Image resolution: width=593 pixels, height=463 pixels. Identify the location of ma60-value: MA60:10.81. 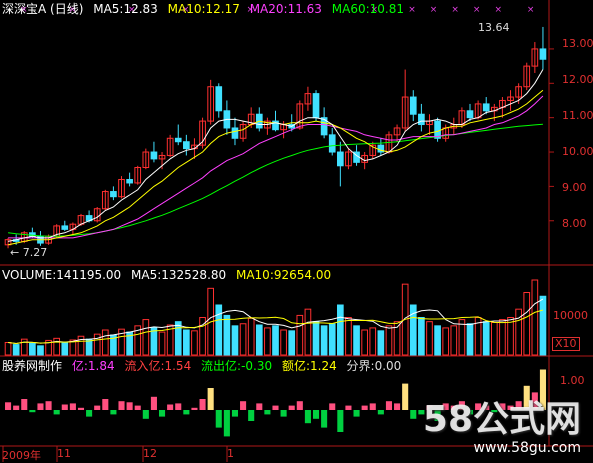
(367, 9).